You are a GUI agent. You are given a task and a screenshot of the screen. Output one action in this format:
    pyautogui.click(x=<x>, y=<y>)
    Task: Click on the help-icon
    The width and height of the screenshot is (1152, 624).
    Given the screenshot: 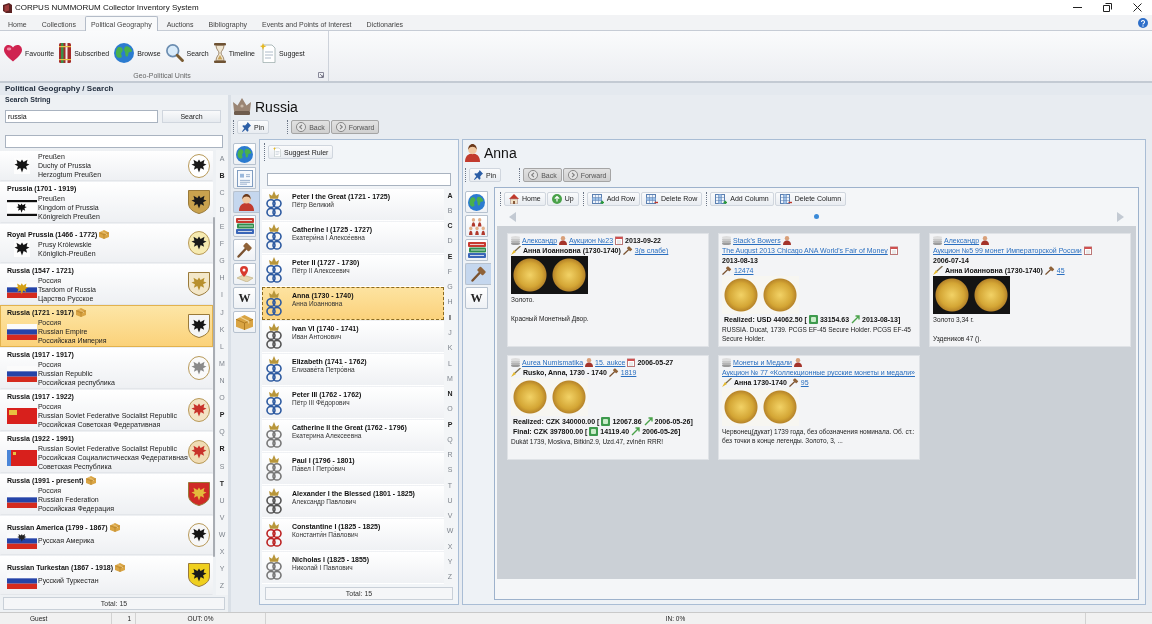 What is the action you would take?
    pyautogui.click(x=1143, y=22)
    